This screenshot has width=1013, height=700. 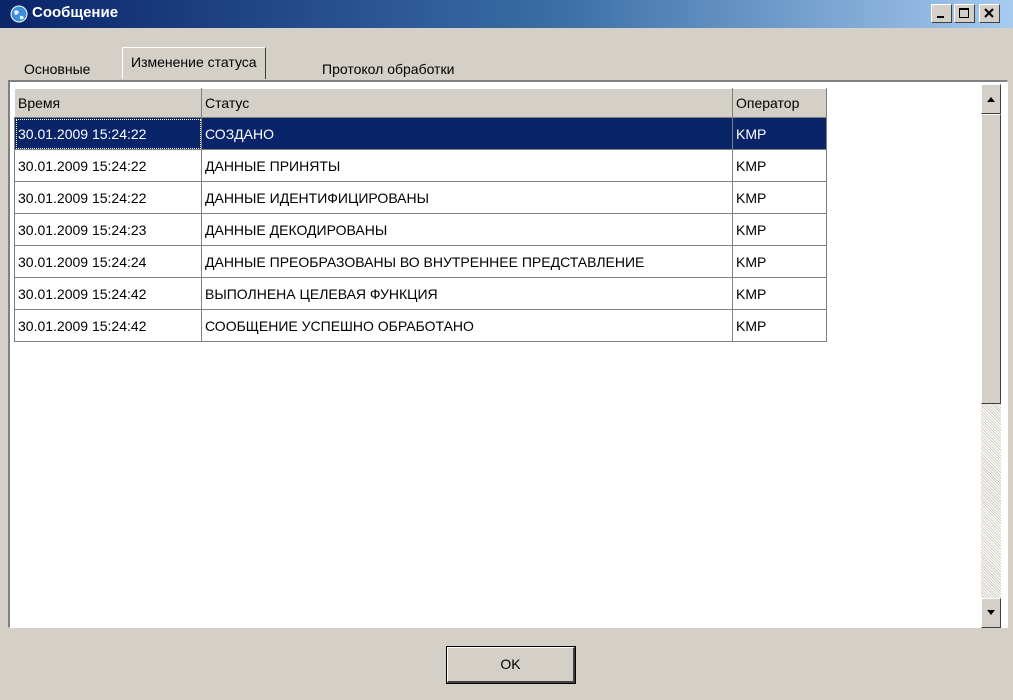 I want to click on close-icon, so click(x=989, y=13).